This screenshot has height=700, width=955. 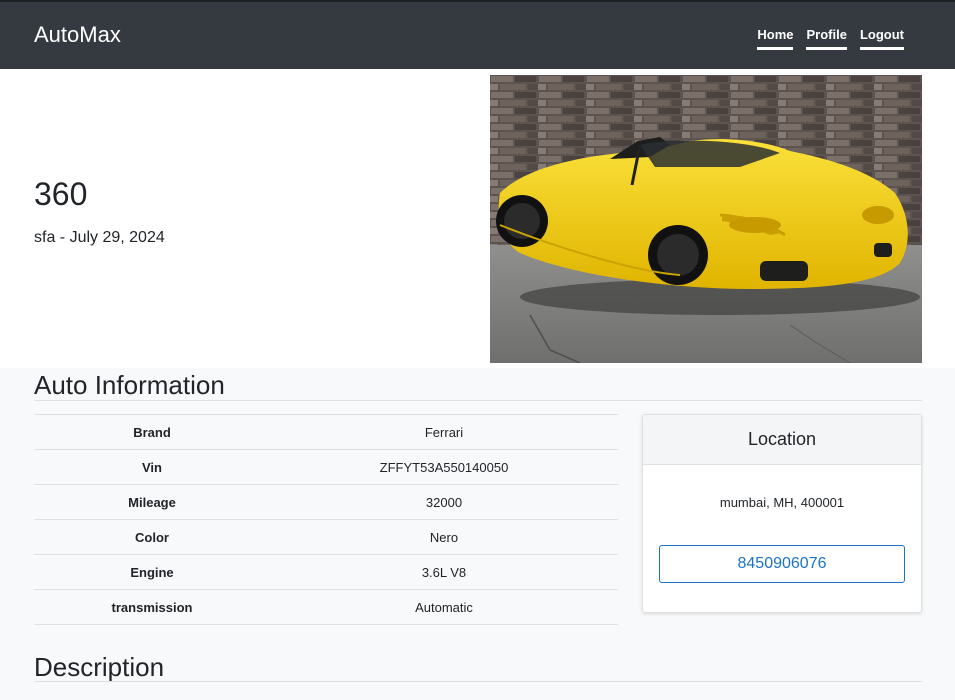 What do you see at coordinates (152, 467) in the screenshot?
I see `info-label: Vin` at bounding box center [152, 467].